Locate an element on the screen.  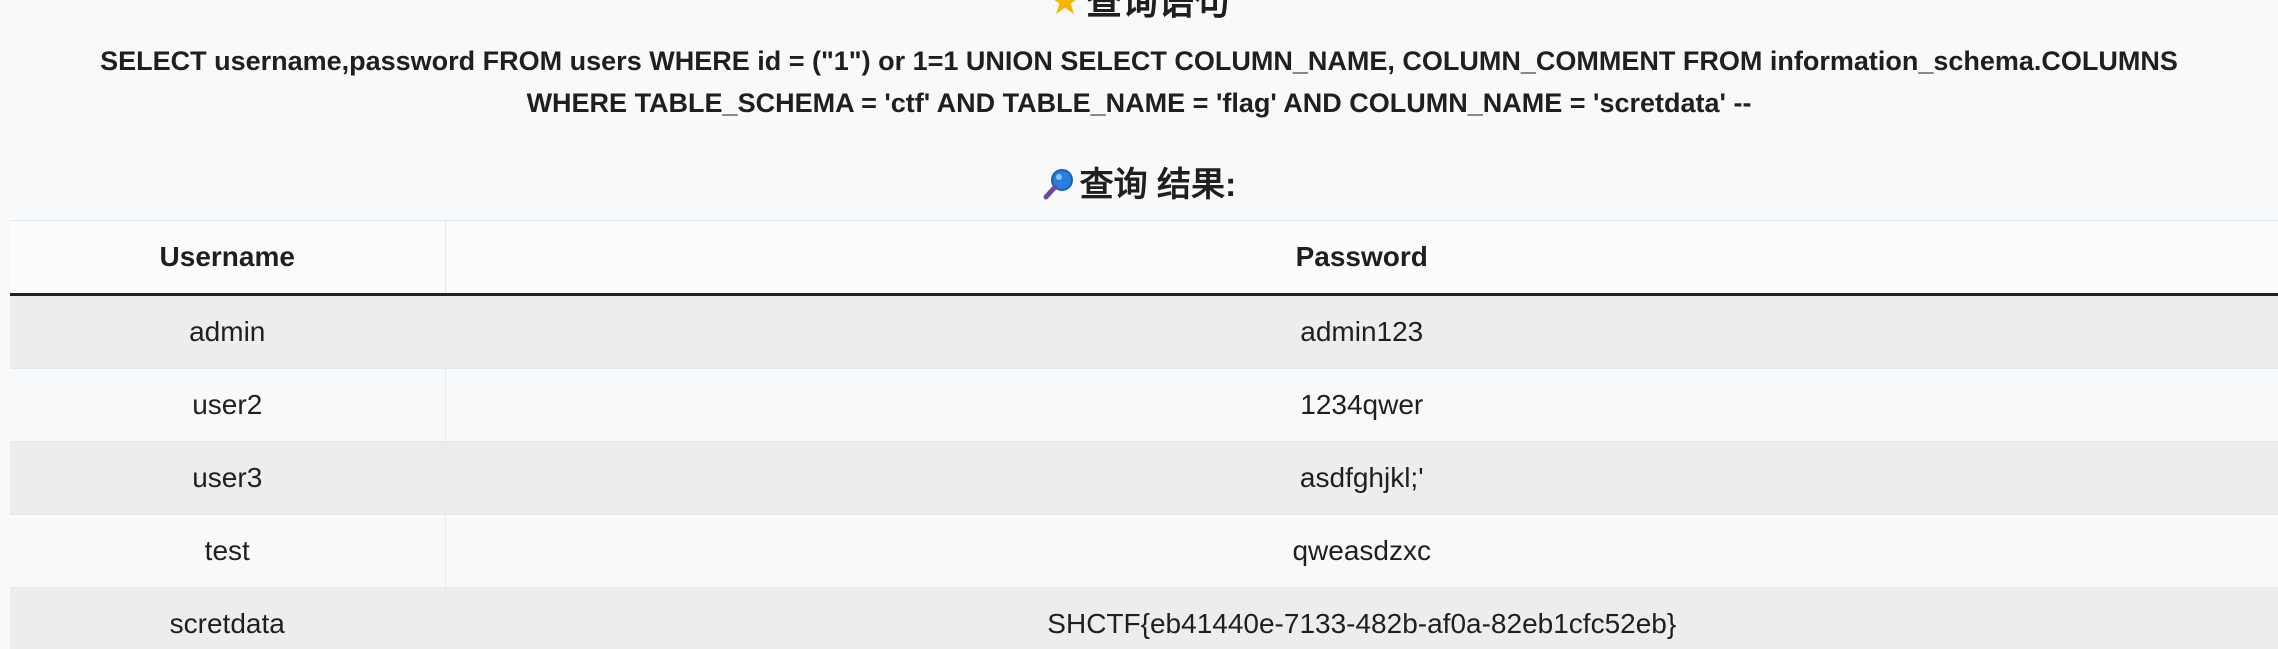
query-heading: ★ 查询语句 is located at coordinates (1139, 11).